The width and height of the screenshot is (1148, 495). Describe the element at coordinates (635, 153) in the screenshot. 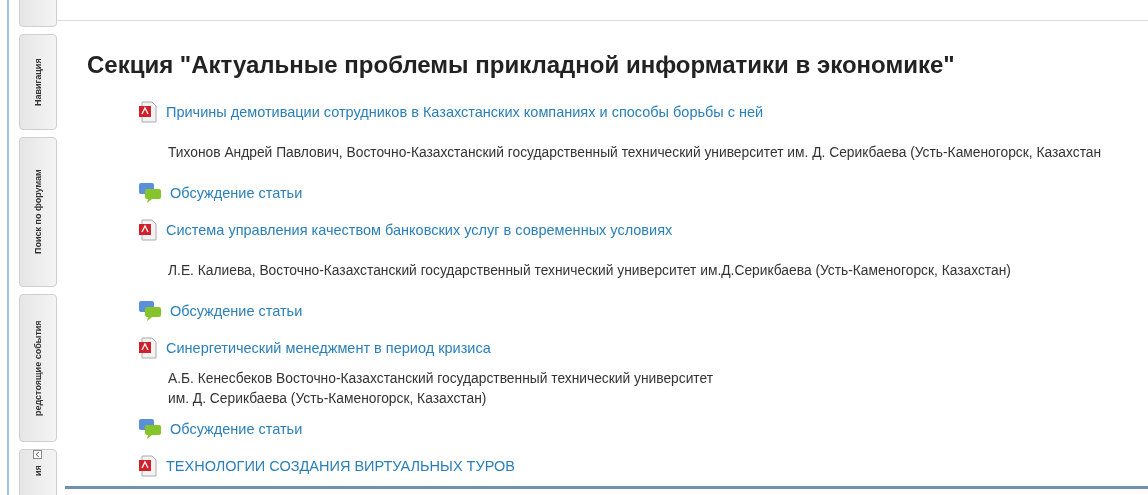

I see `authors-text: Тихонов Андрей Павлович, Восточно-Казахстанский государственный технический университет им. Д. Серикбаева (Усть-Каменогорск, Казахстан` at that location.